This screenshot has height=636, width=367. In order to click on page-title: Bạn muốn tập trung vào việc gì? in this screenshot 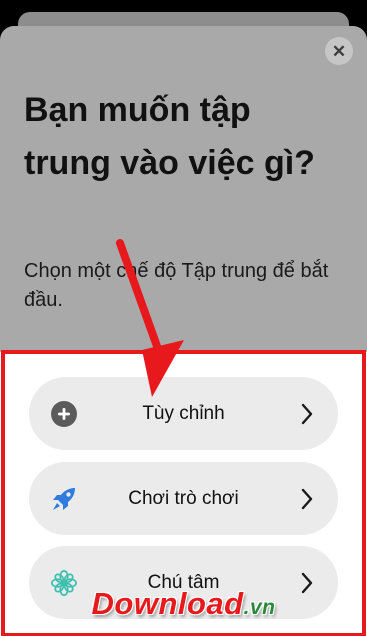, I will do `click(169, 136)`.